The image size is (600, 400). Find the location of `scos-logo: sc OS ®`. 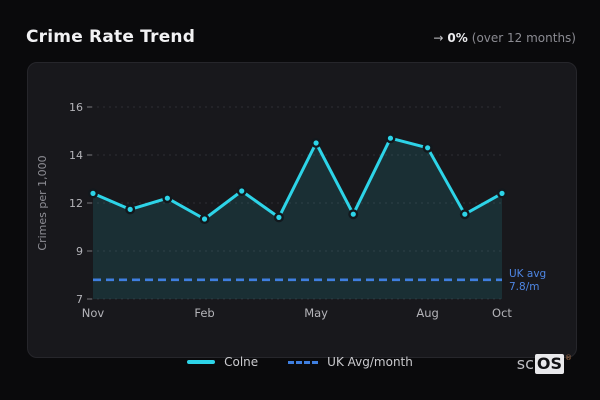

scos-logo: sc OS ® is located at coordinates (544, 364).